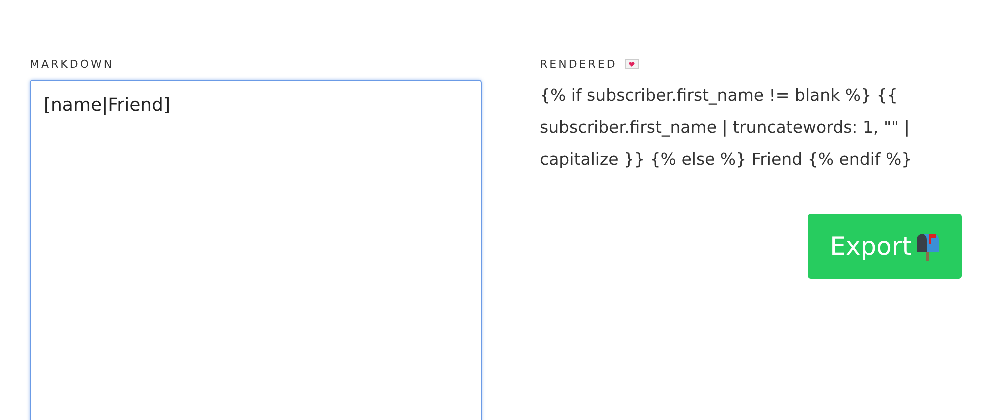  What do you see at coordinates (72, 64) in the screenshot?
I see `markdown-label: MARKDOWN` at bounding box center [72, 64].